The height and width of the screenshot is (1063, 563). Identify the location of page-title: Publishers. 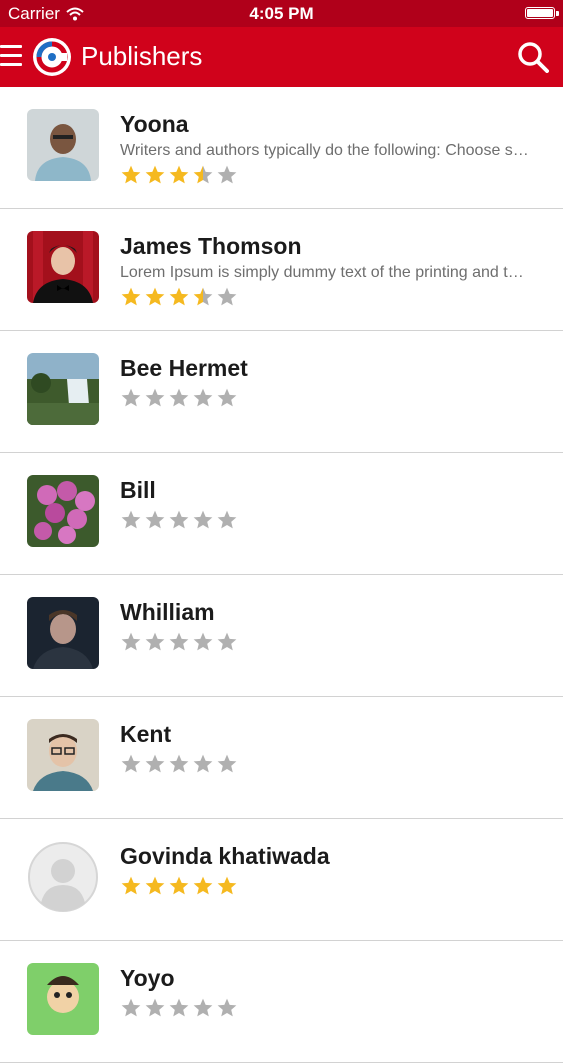
(142, 56).